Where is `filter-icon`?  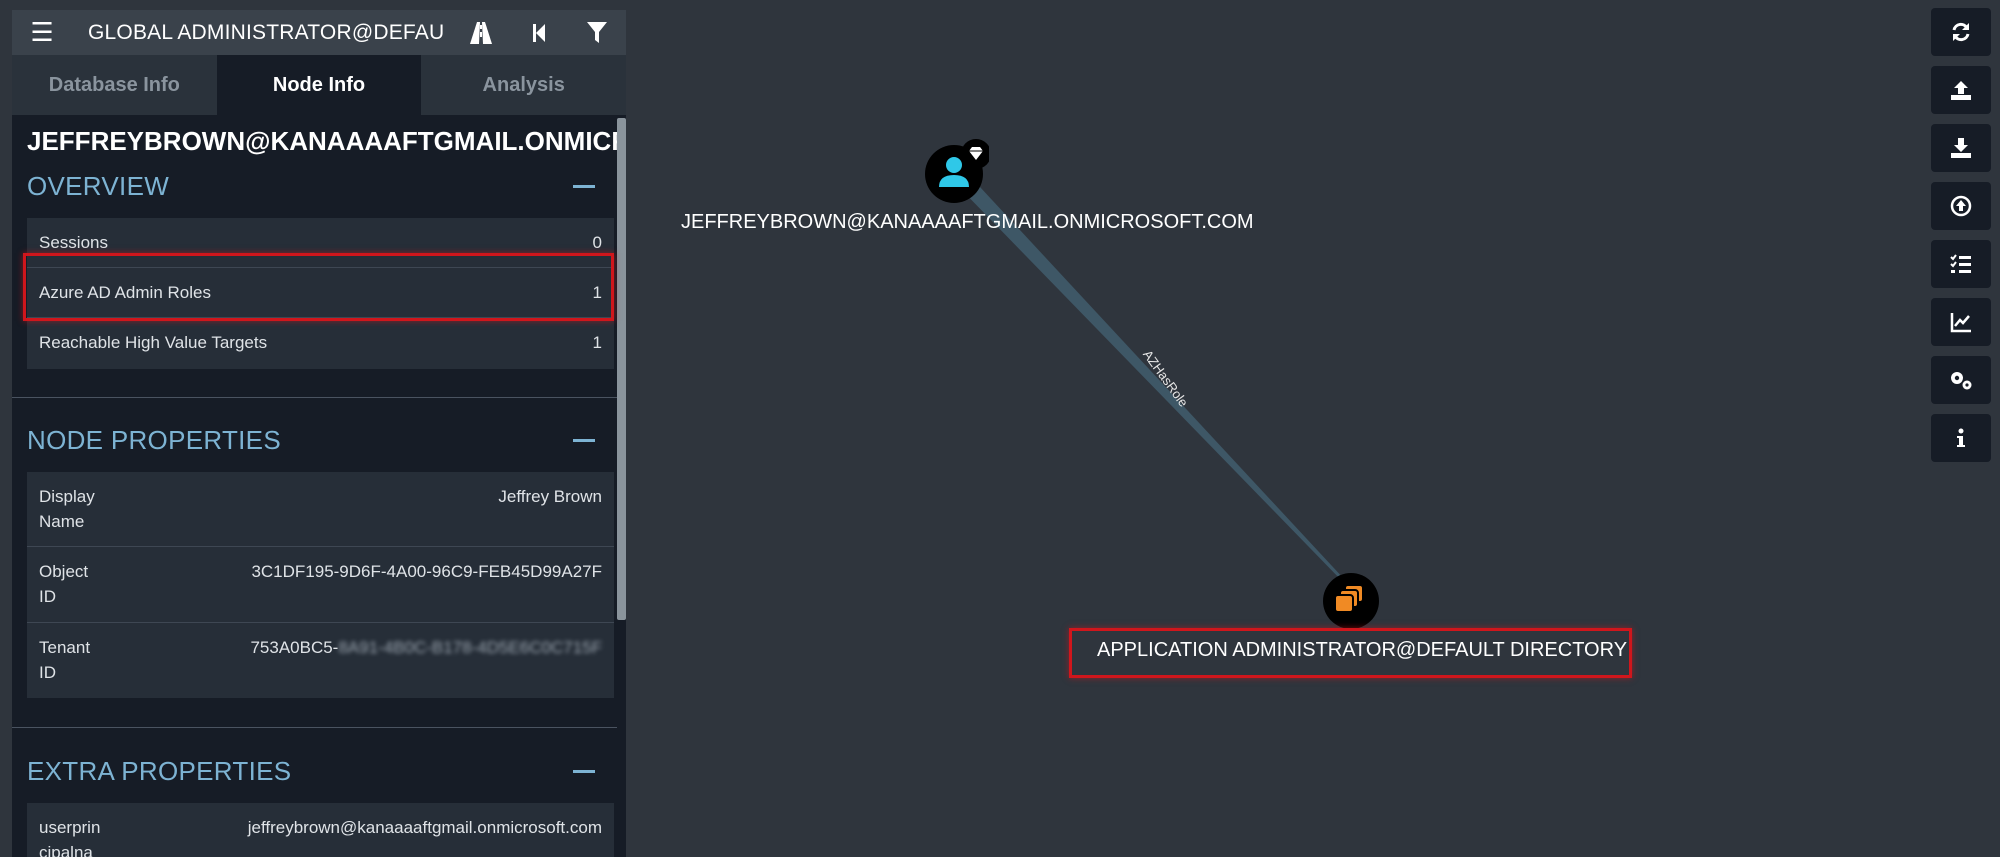 filter-icon is located at coordinates (597, 32).